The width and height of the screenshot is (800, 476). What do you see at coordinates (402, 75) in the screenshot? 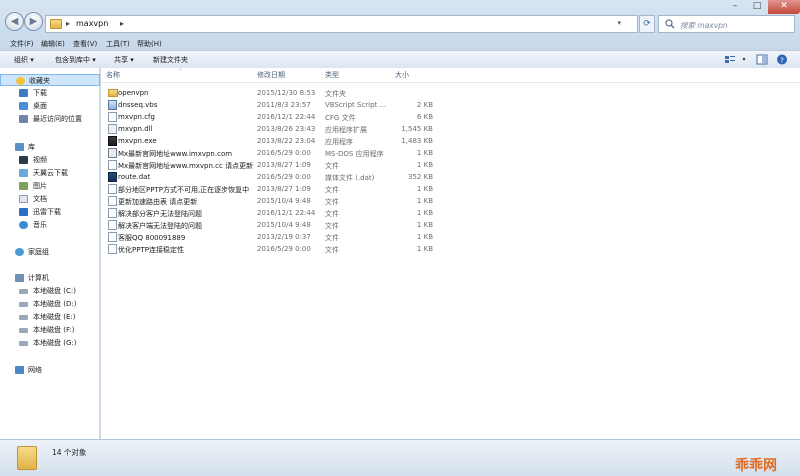
I see `column-header-size: 大小` at bounding box center [402, 75].